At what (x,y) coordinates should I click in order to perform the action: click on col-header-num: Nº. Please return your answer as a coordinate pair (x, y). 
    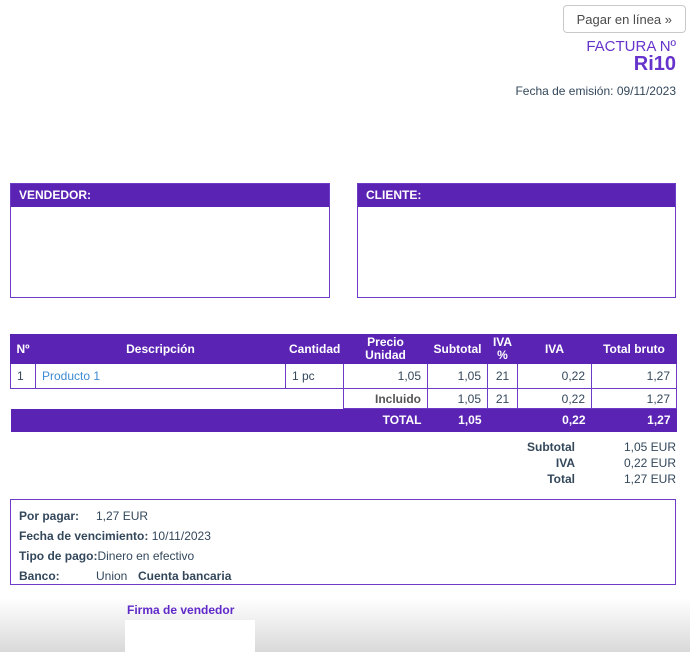
    Looking at the image, I should click on (23, 349).